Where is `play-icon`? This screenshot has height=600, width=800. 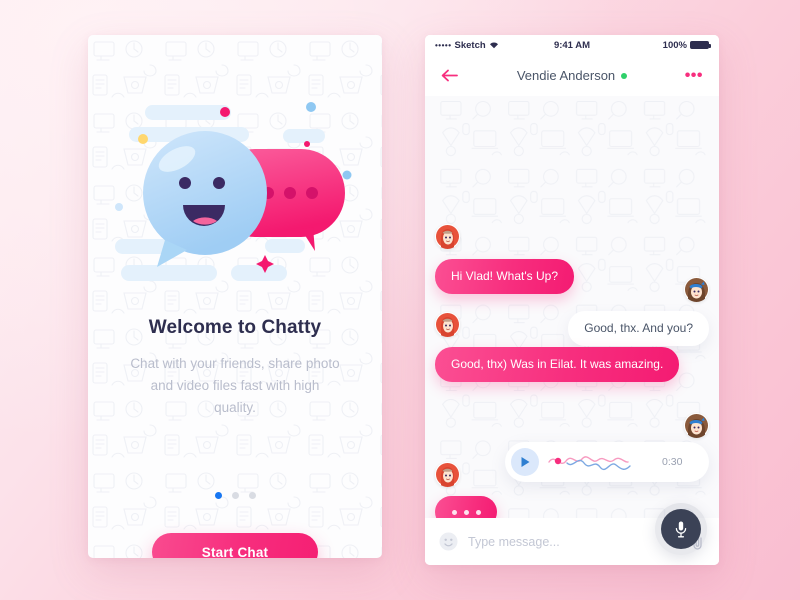 play-icon is located at coordinates (525, 462).